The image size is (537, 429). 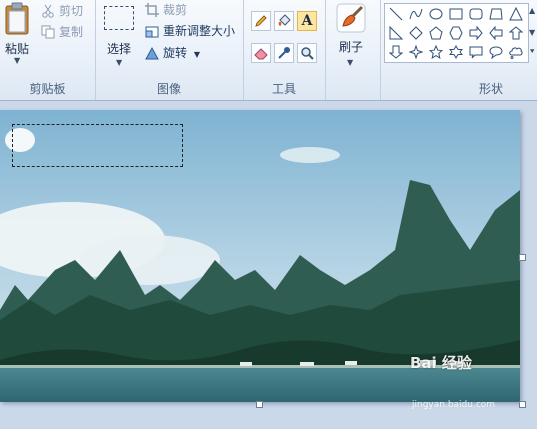 I want to click on magnifier-icon, so click(x=307, y=53).